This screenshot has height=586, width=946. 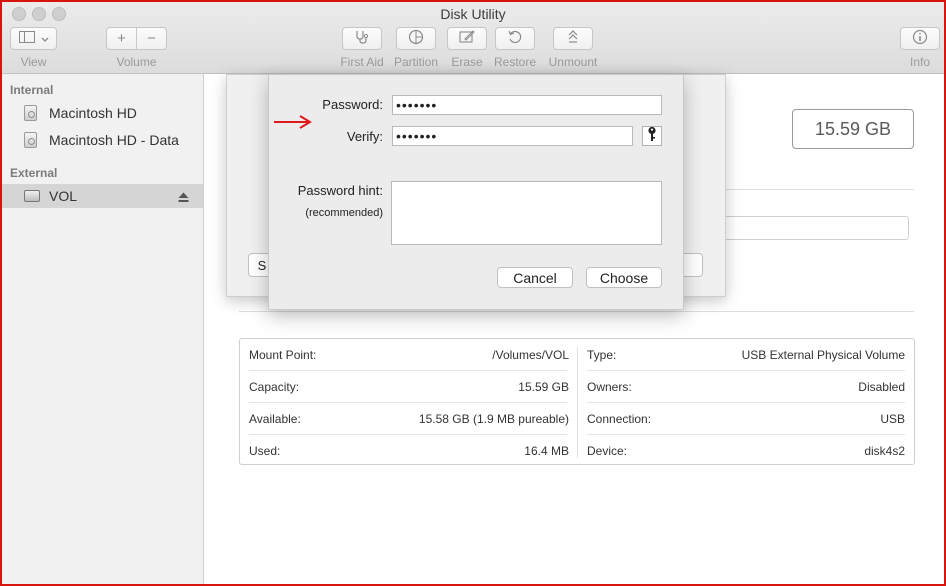 I want to click on partition-label: Partition, so click(x=416, y=62).